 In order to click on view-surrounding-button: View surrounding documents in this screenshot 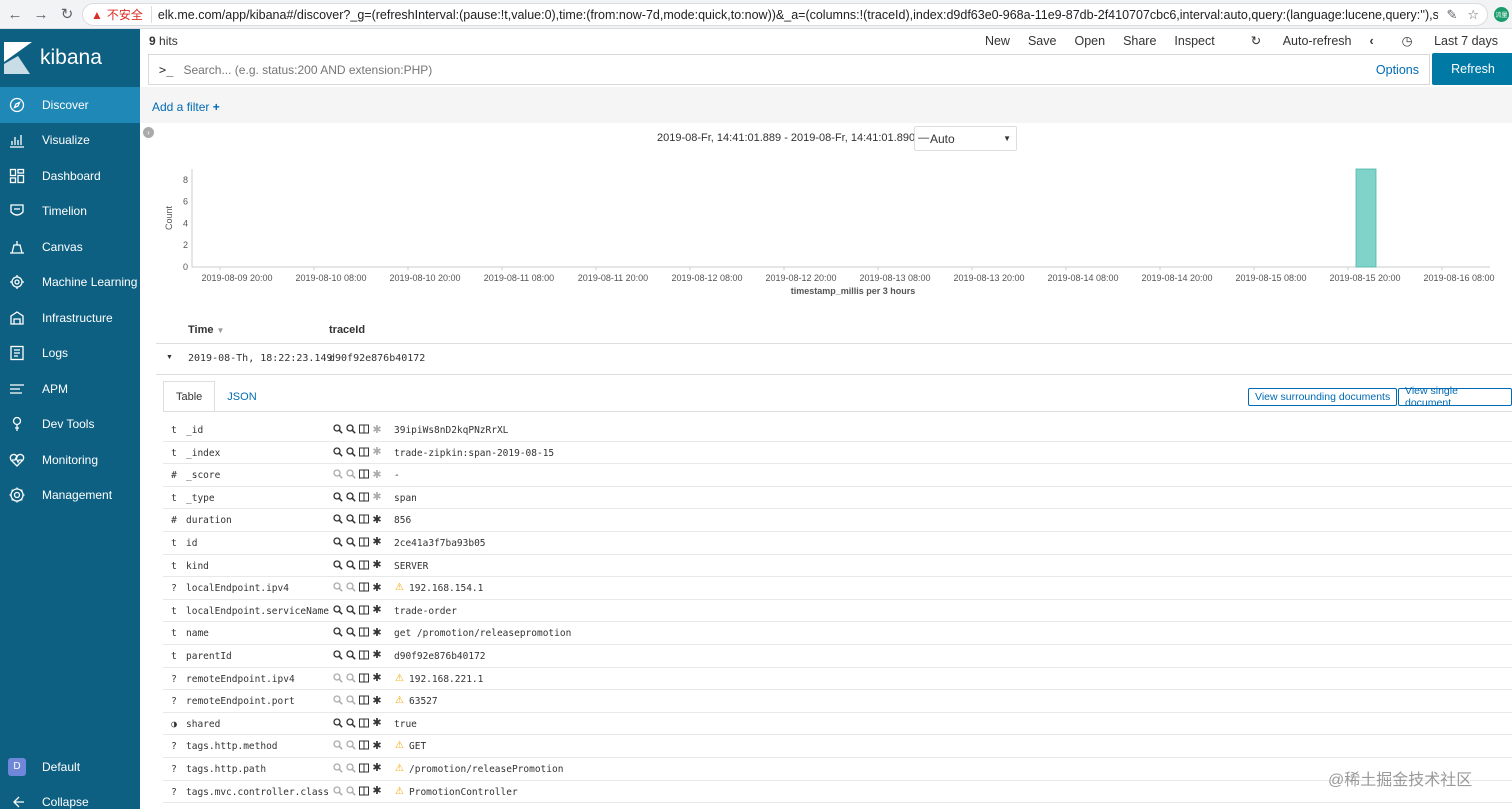, I will do `click(1323, 397)`.